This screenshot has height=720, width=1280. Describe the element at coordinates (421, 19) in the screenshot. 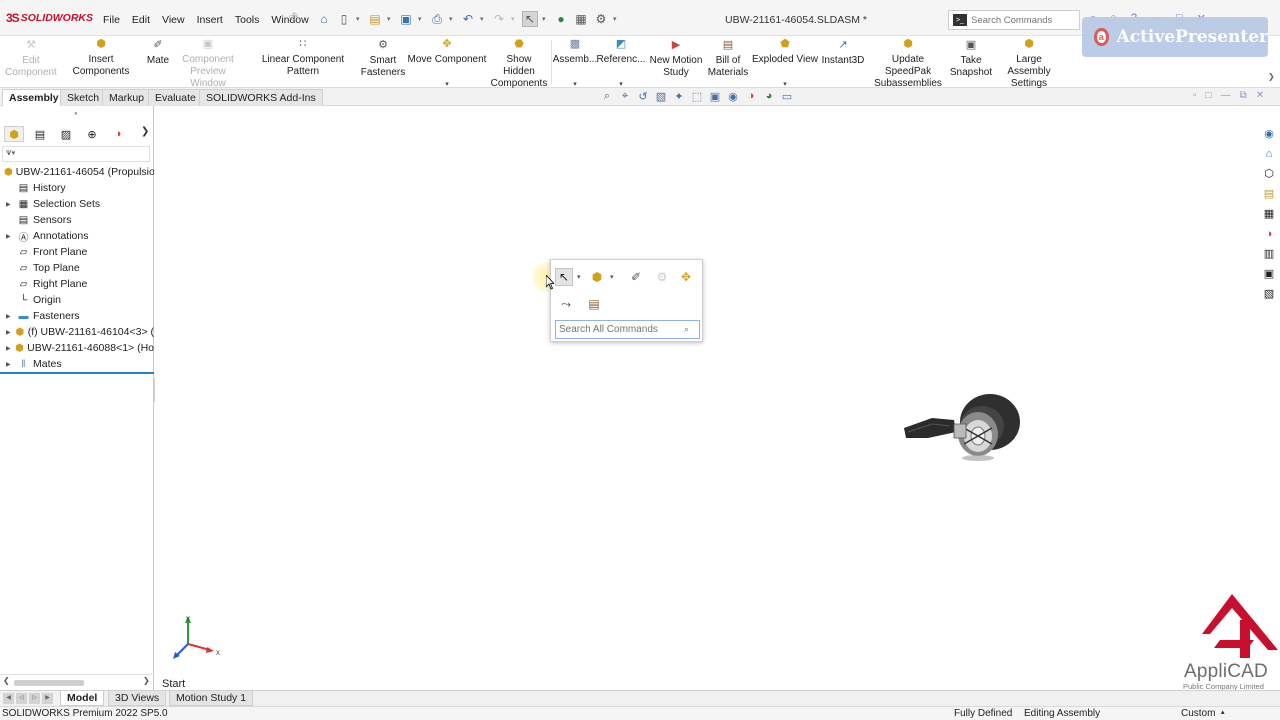

I see `save-dropdown-icon: ▾` at that location.